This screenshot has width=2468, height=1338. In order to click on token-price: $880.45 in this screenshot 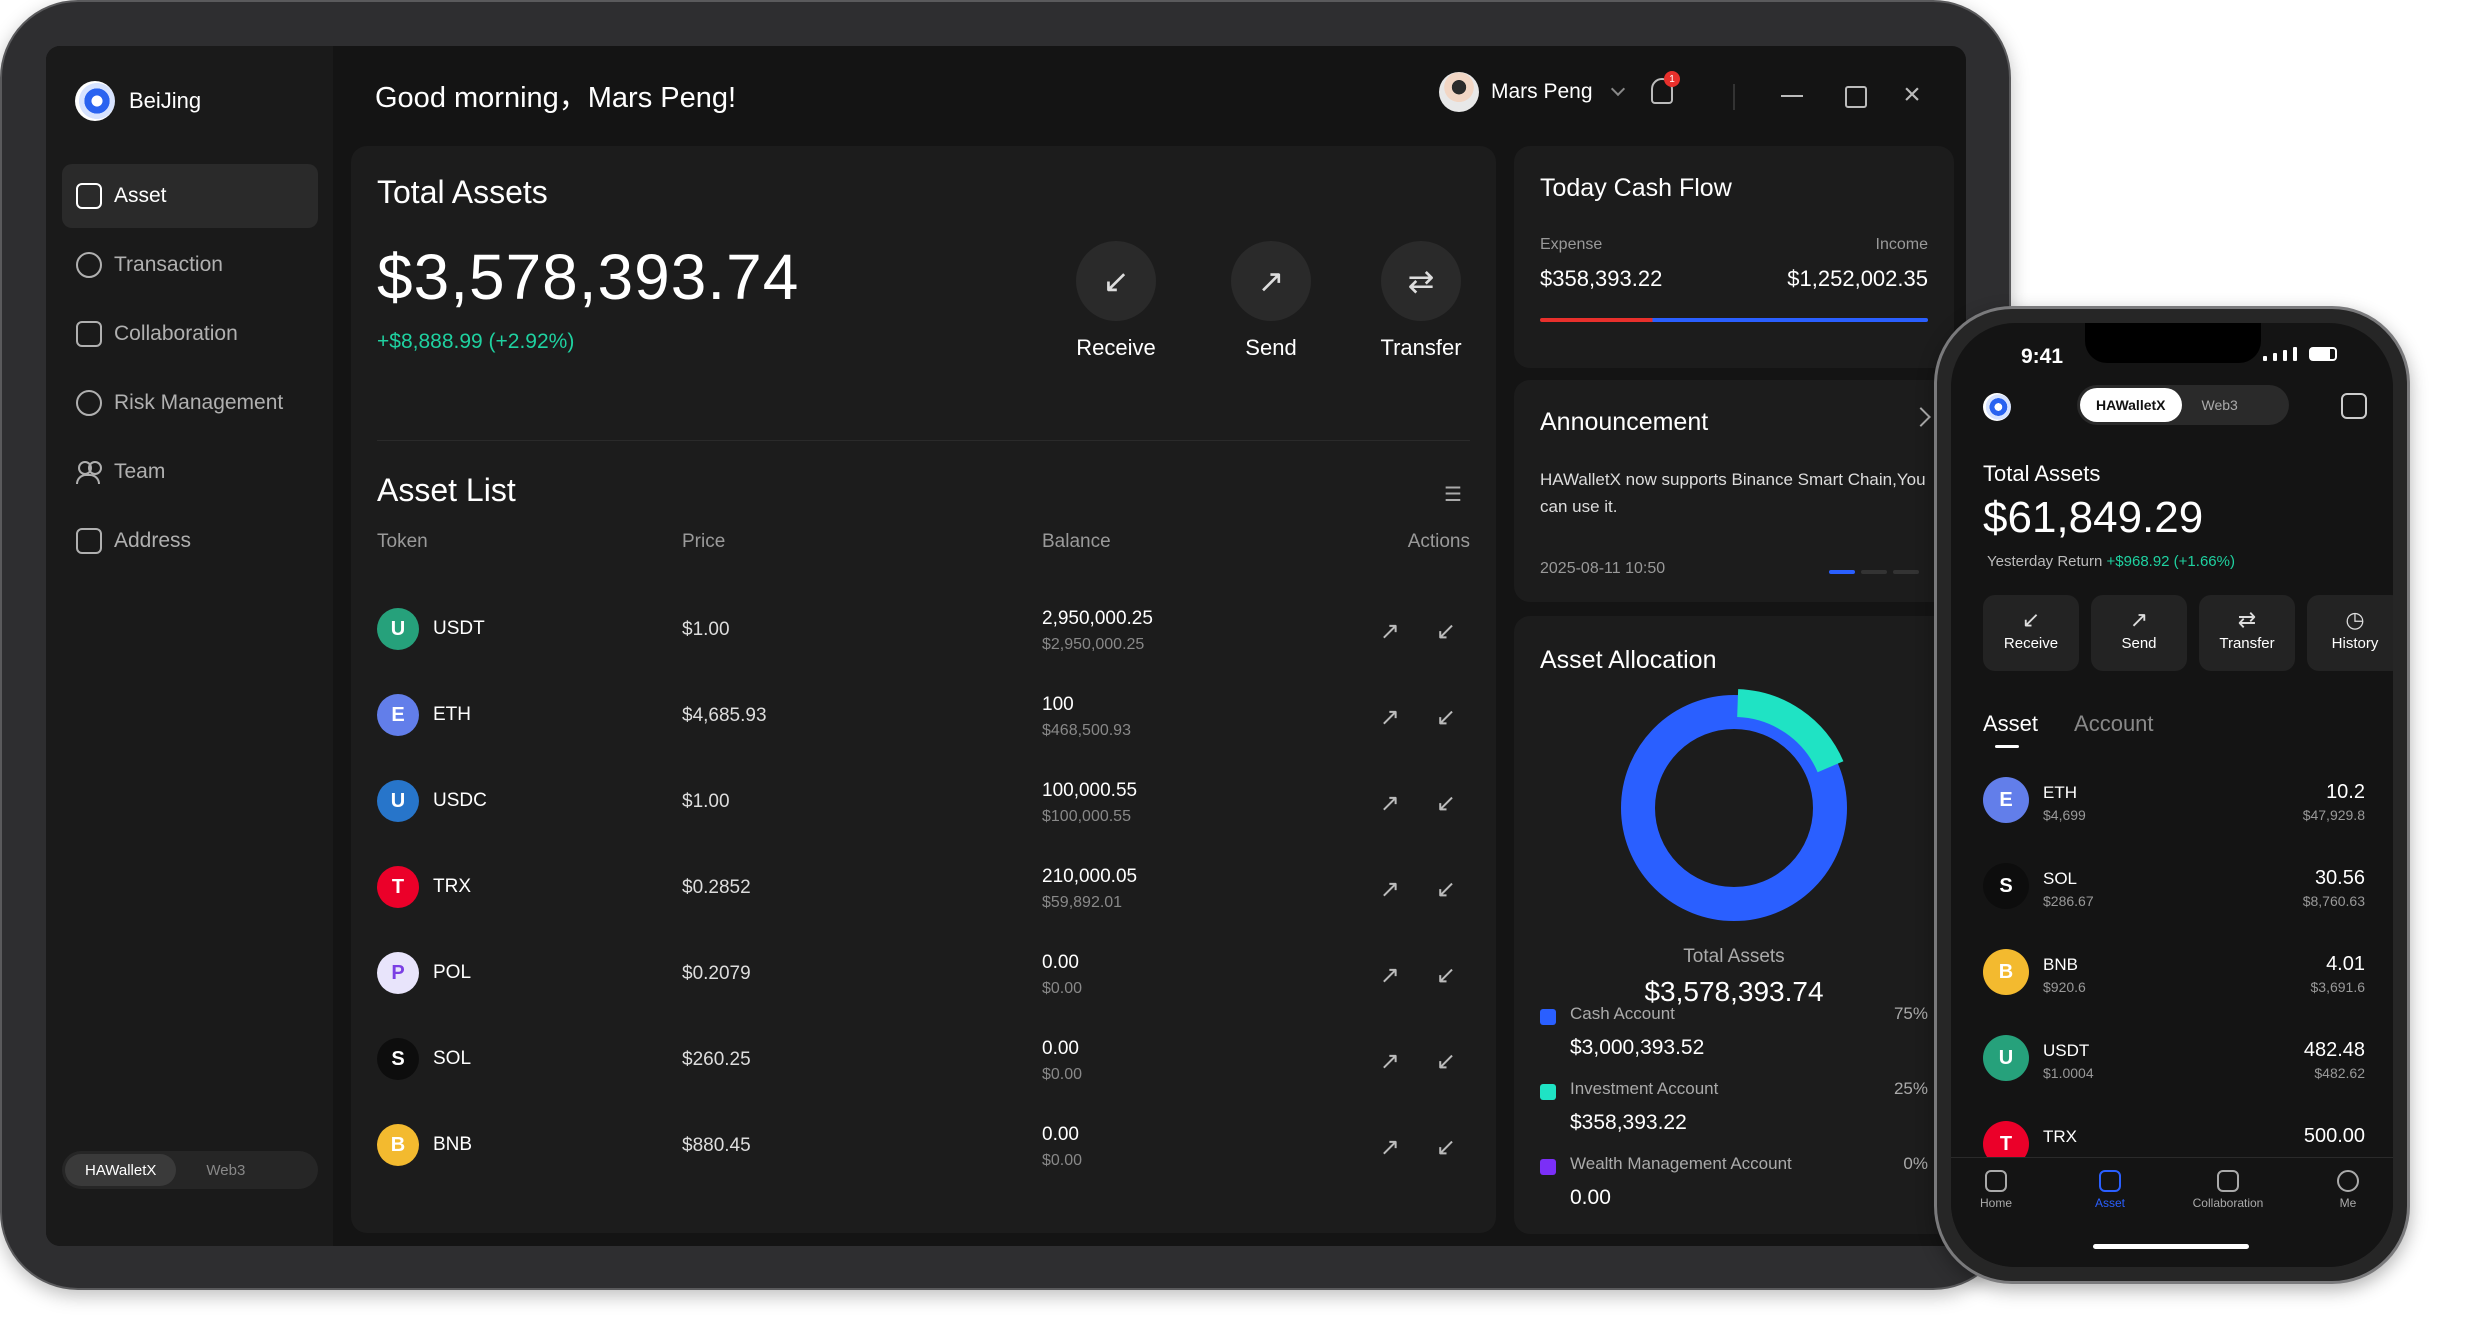, I will do `click(716, 1145)`.